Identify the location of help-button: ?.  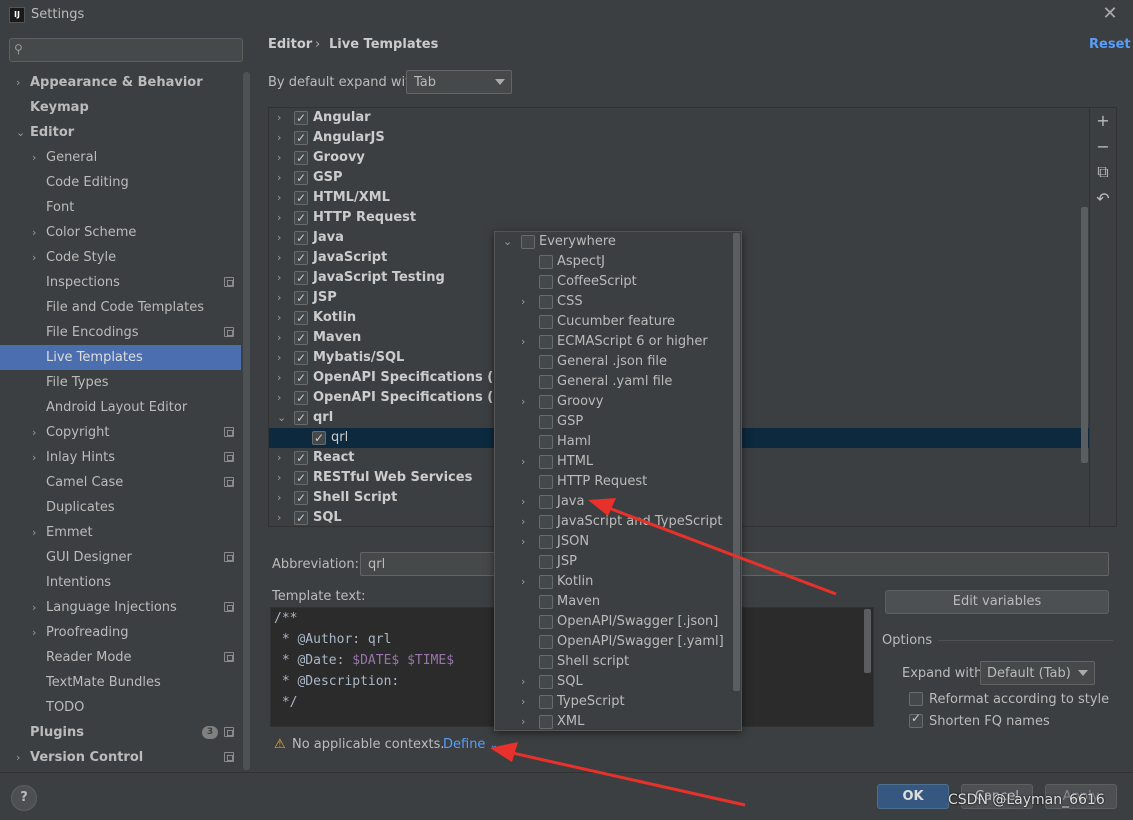
(24, 798).